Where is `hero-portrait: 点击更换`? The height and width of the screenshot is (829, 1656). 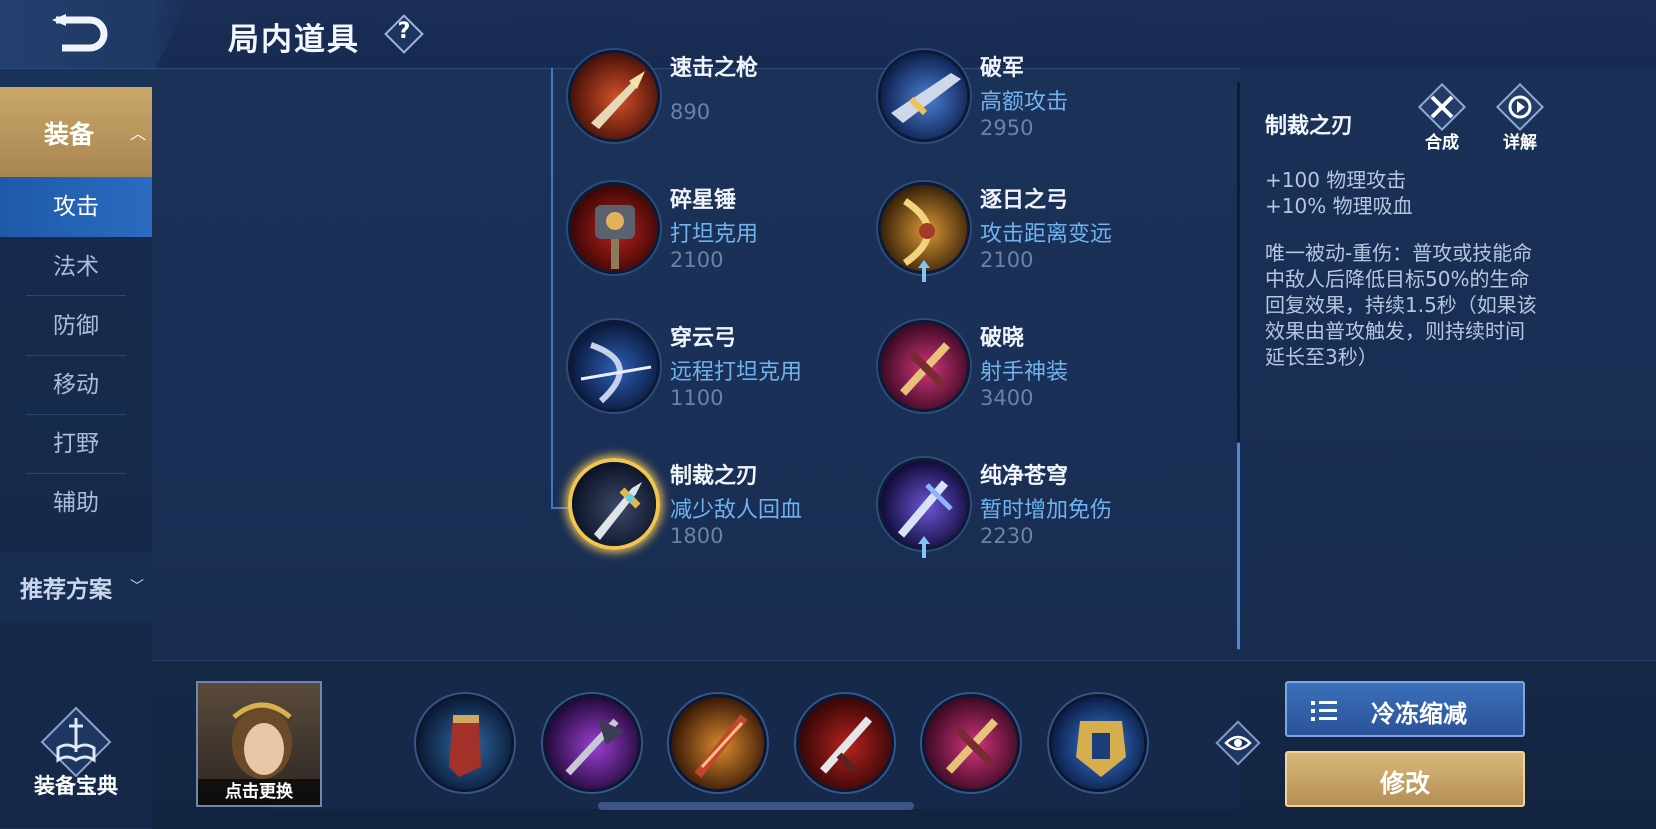
hero-portrait: 点击更换 is located at coordinates (259, 744).